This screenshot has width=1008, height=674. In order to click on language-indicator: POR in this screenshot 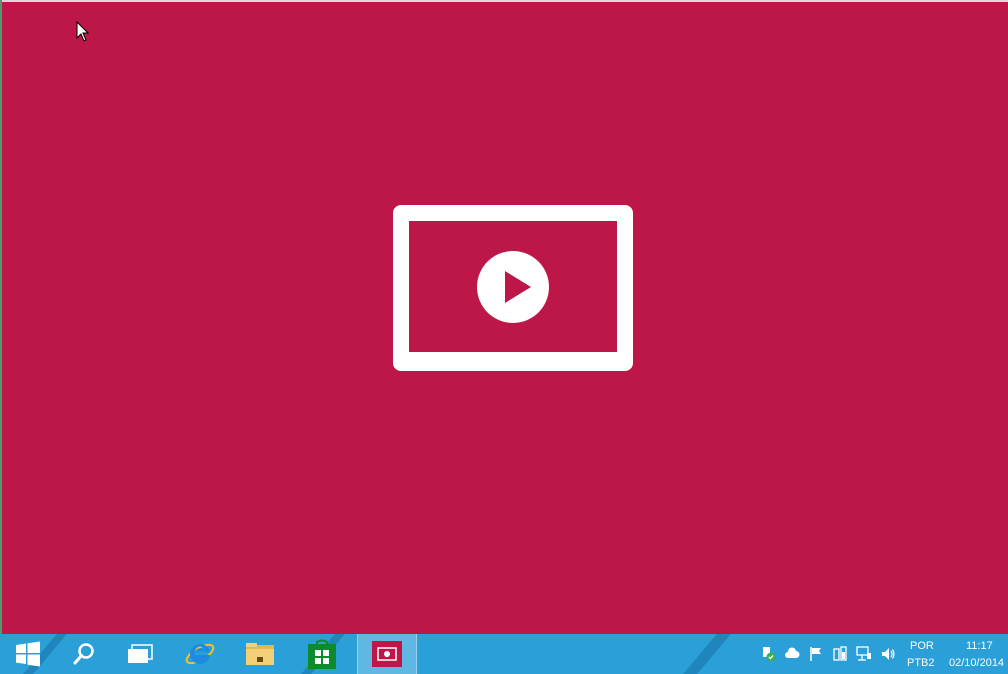, I will do `click(922, 646)`.